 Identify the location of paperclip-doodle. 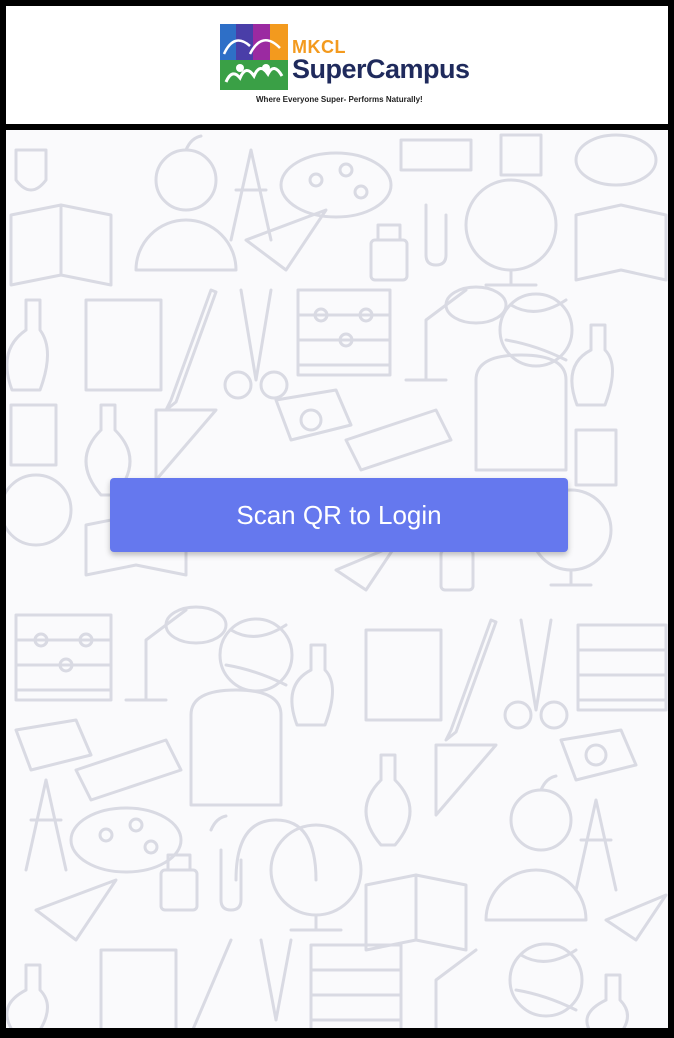
(436, 235).